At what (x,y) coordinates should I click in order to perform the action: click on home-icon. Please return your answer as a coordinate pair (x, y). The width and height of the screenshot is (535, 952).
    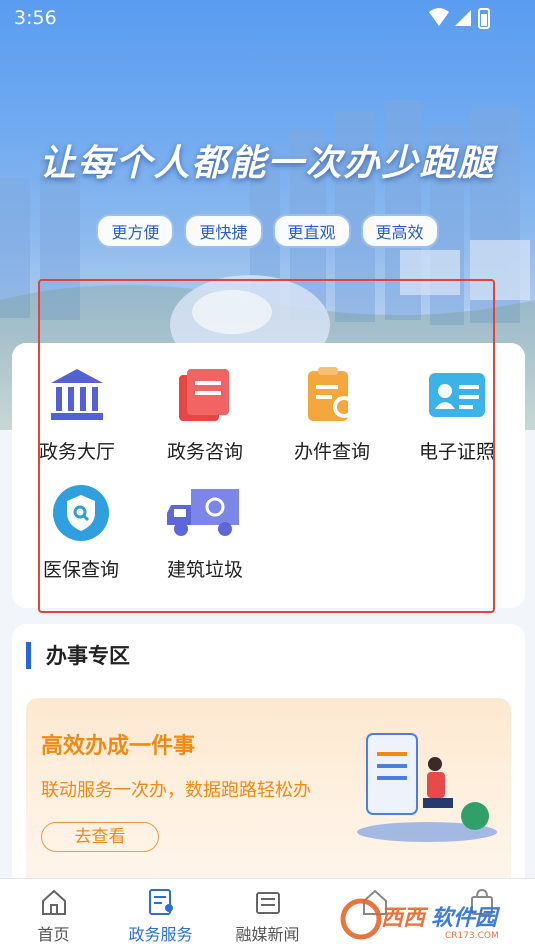
    Looking at the image, I should click on (53, 902).